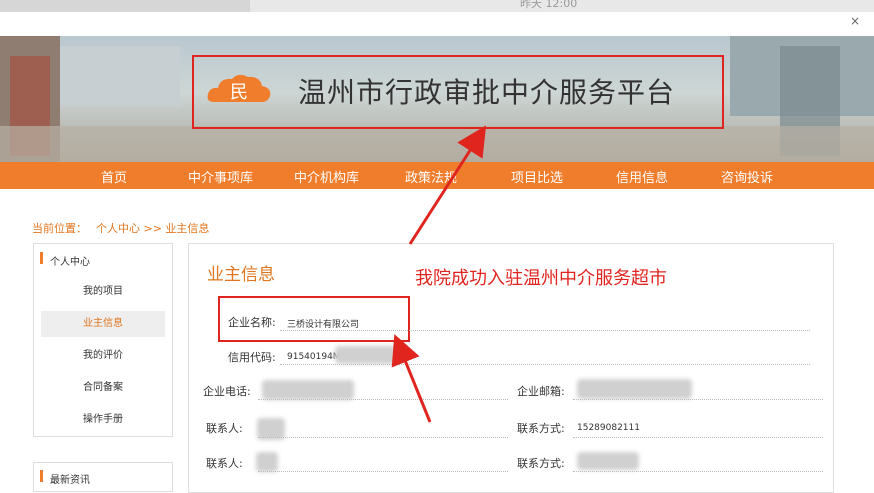 This screenshot has width=874, height=493. Describe the element at coordinates (439, 274) in the screenshot. I see `annotation-arrows` at that location.